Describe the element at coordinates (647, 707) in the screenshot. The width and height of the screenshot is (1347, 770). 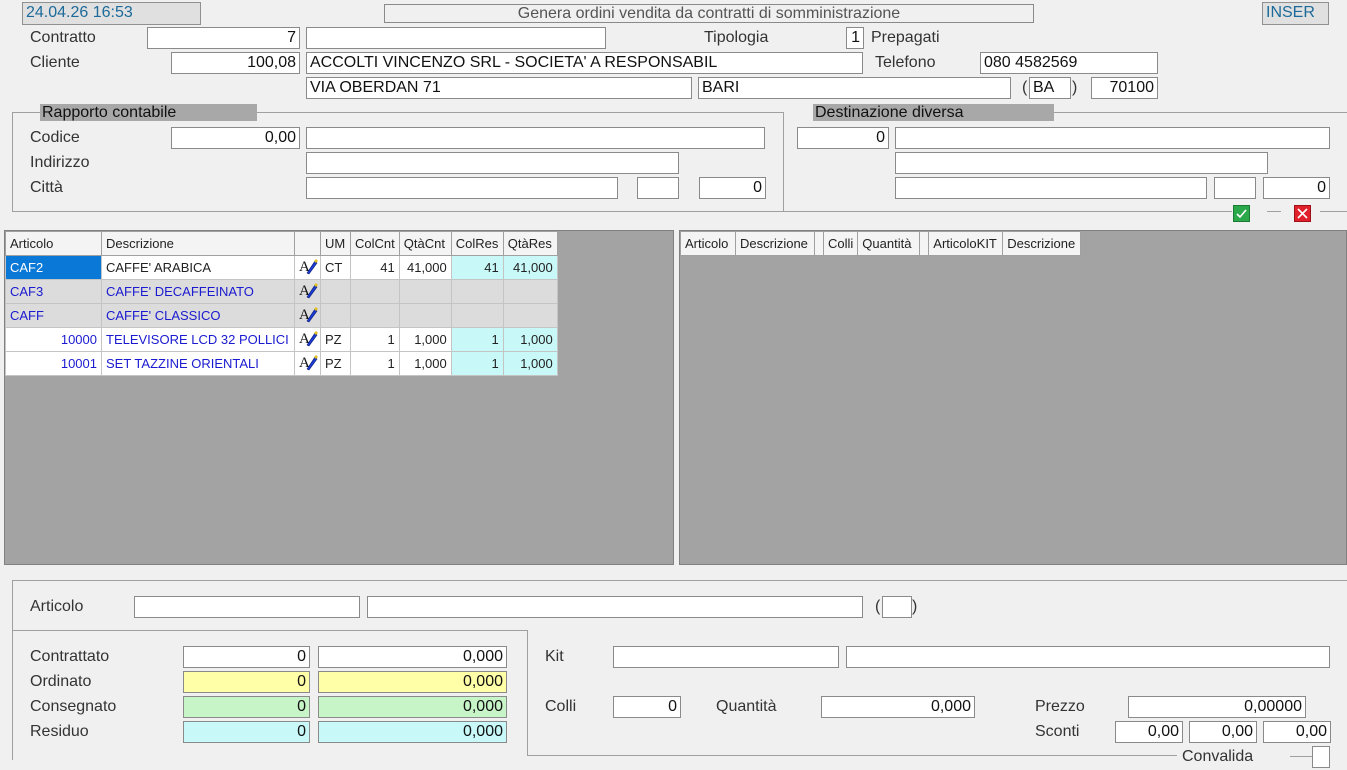
I see `colli-field: 0` at that location.